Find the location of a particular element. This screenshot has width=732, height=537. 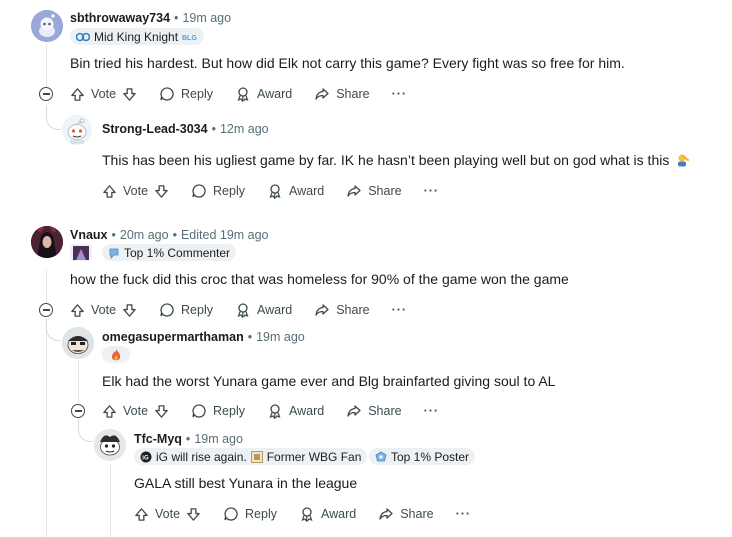

comment-meta: Vnaux • 20m ago • Edited 19m ago is located at coordinates (169, 235).